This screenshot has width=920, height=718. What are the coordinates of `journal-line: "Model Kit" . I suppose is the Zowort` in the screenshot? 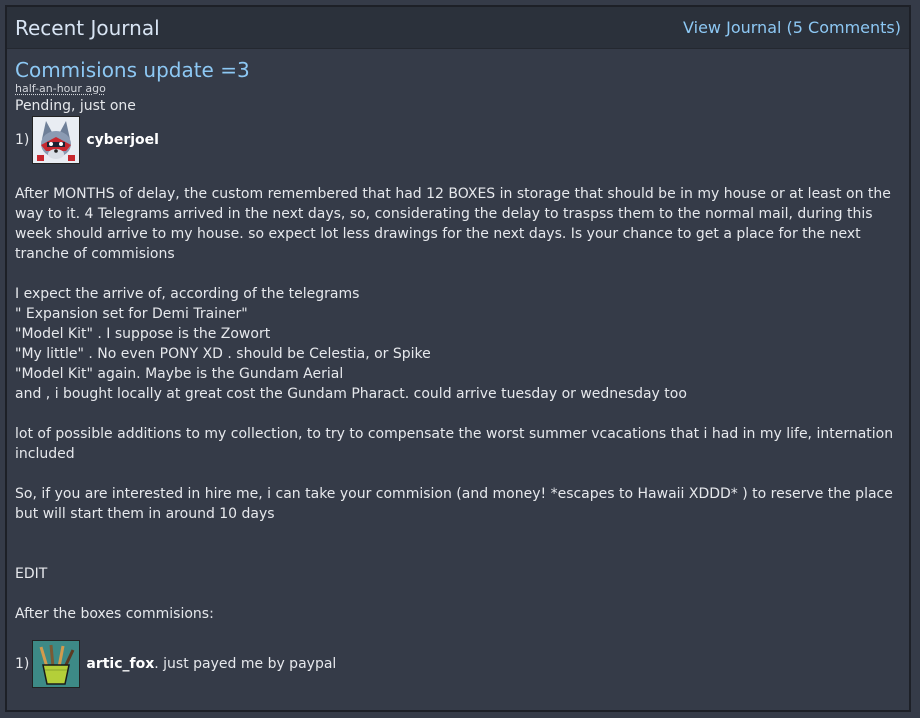 It's located at (143, 334).